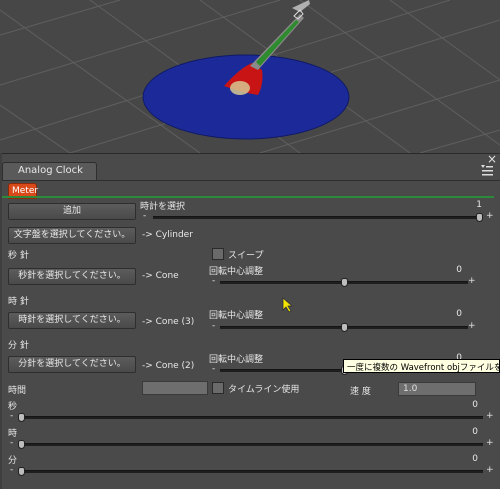  What do you see at coordinates (168, 322) in the screenshot?
I see `minute-hand-target: -> Cone (3)` at bounding box center [168, 322].